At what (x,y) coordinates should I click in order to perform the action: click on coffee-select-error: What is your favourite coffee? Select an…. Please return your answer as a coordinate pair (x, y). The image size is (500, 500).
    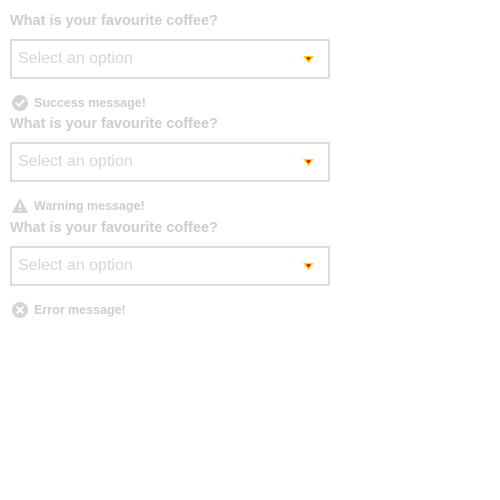
    Looking at the image, I should click on (170, 268).